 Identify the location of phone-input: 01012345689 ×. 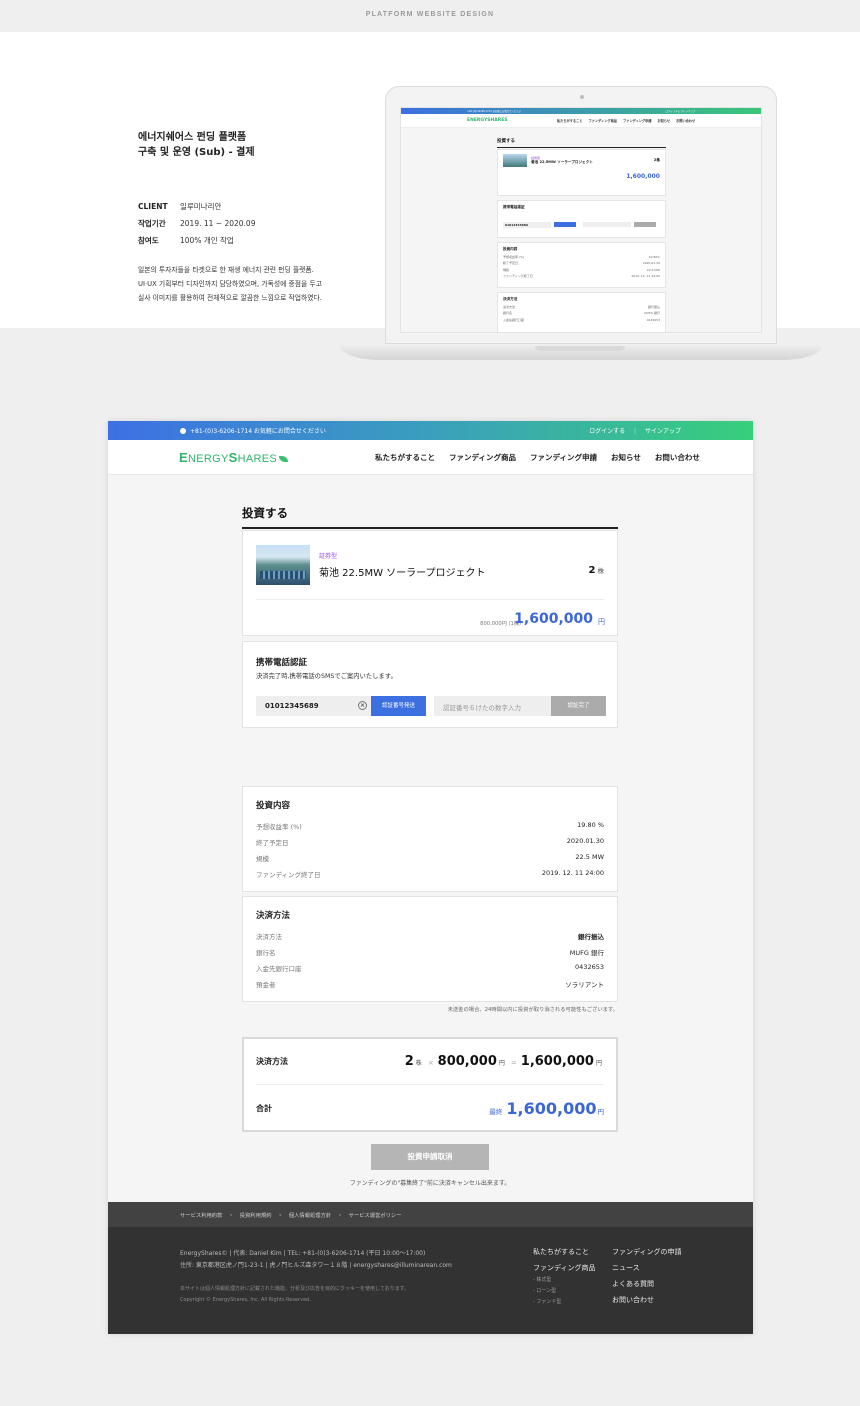
(313, 706).